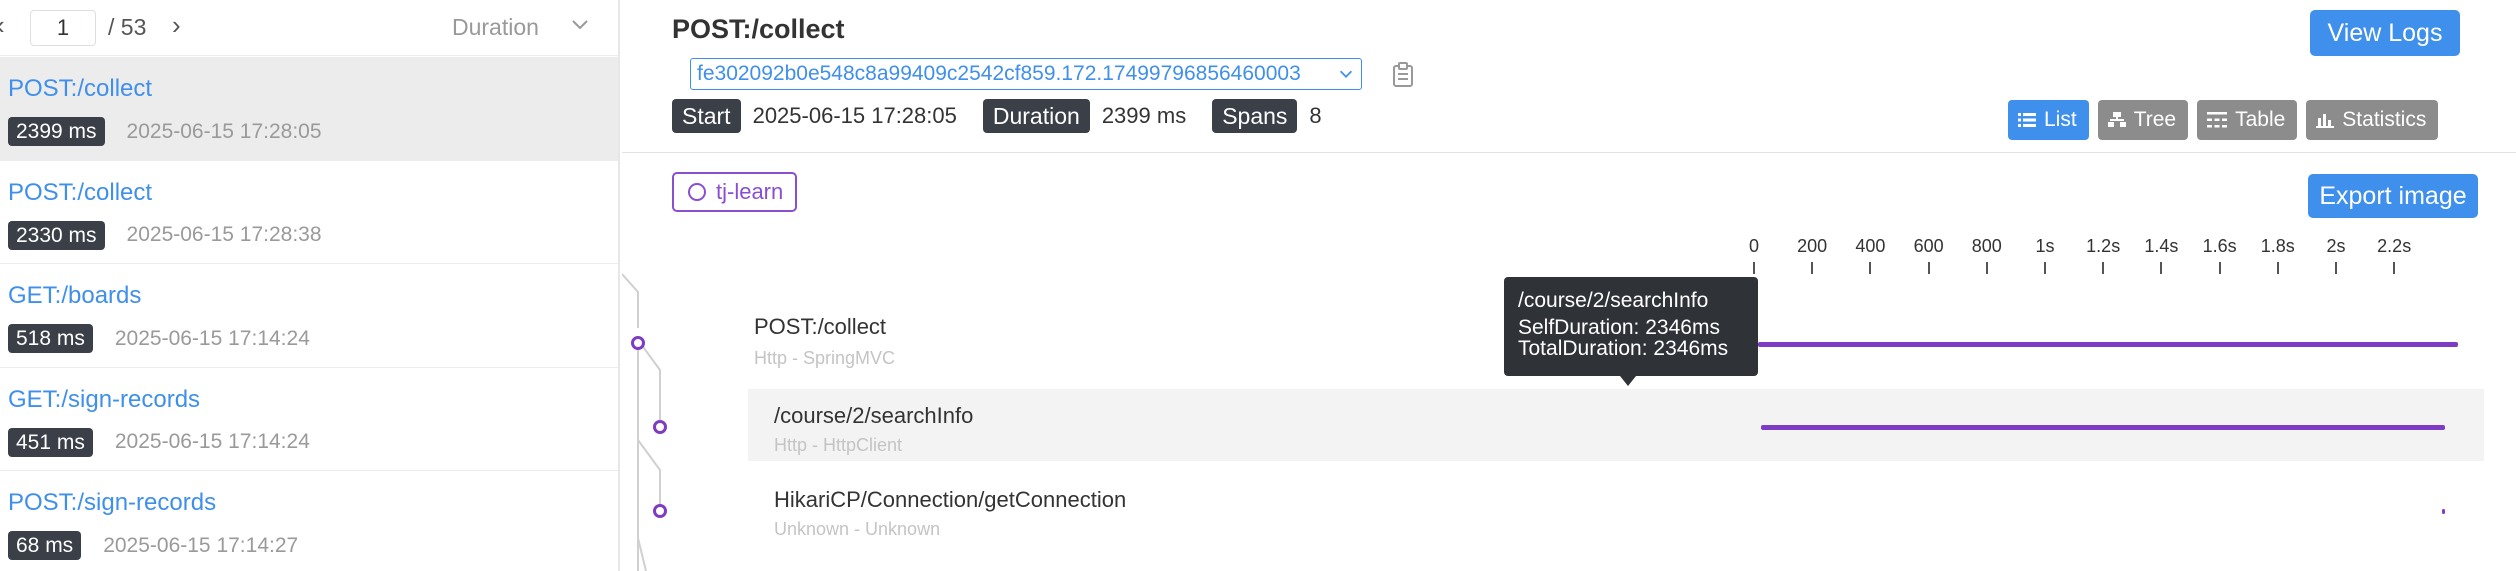 Image resolution: width=2516 pixels, height=571 pixels. Describe the element at coordinates (1255, 116) in the screenshot. I see `spans-label: Spans` at that location.